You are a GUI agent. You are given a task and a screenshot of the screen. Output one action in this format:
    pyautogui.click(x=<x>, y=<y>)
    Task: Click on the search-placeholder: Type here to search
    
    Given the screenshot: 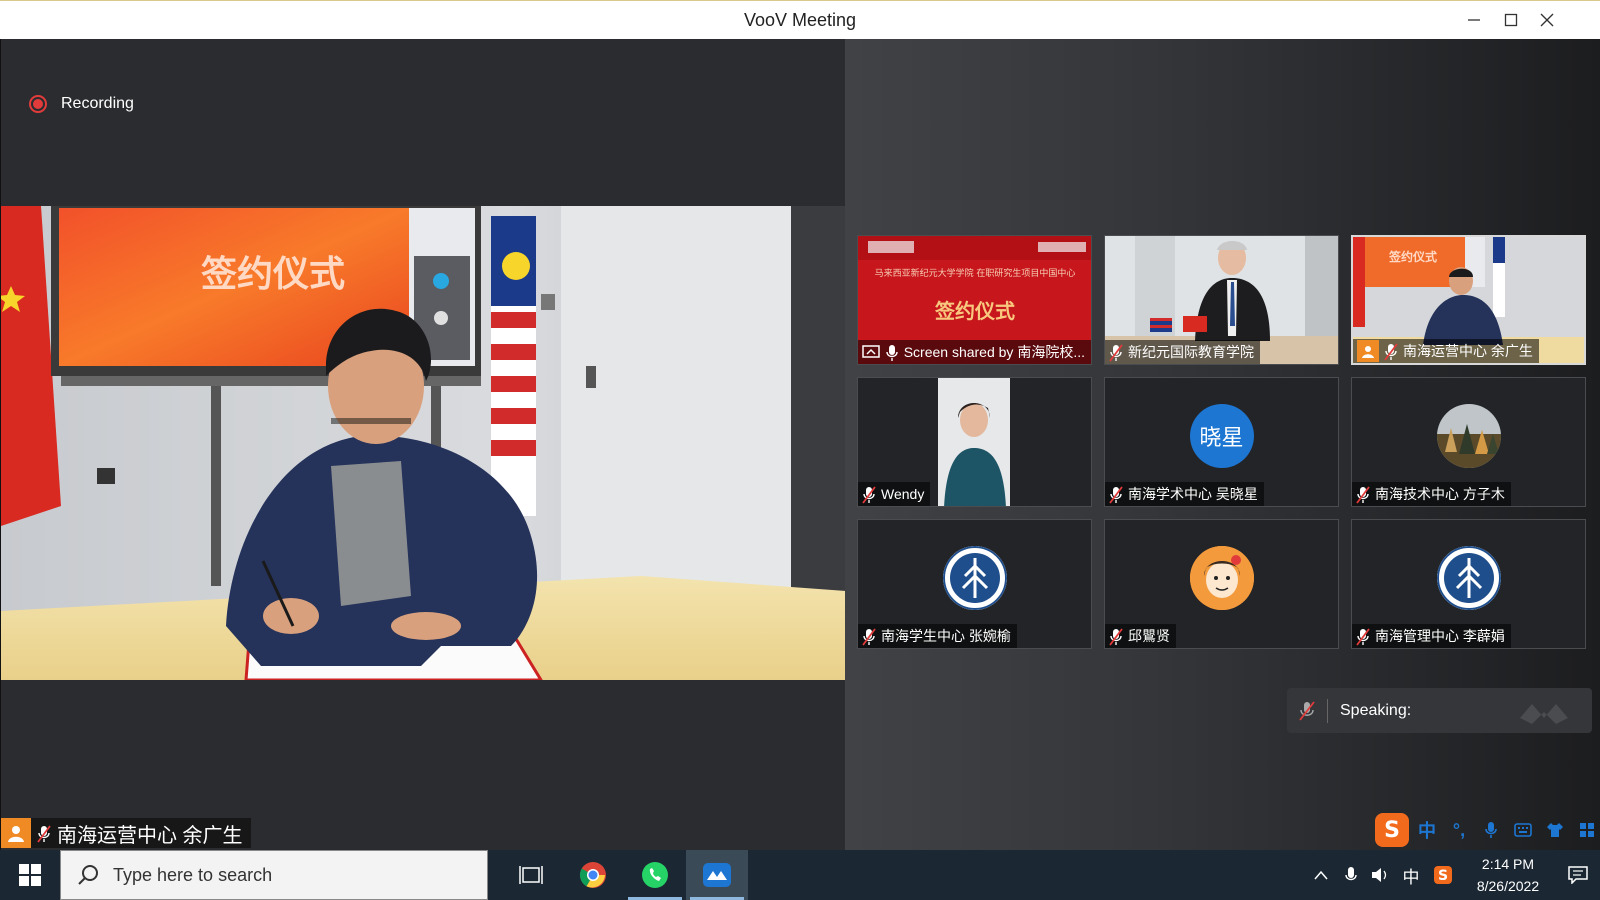 What is the action you would take?
    pyautogui.click(x=193, y=874)
    